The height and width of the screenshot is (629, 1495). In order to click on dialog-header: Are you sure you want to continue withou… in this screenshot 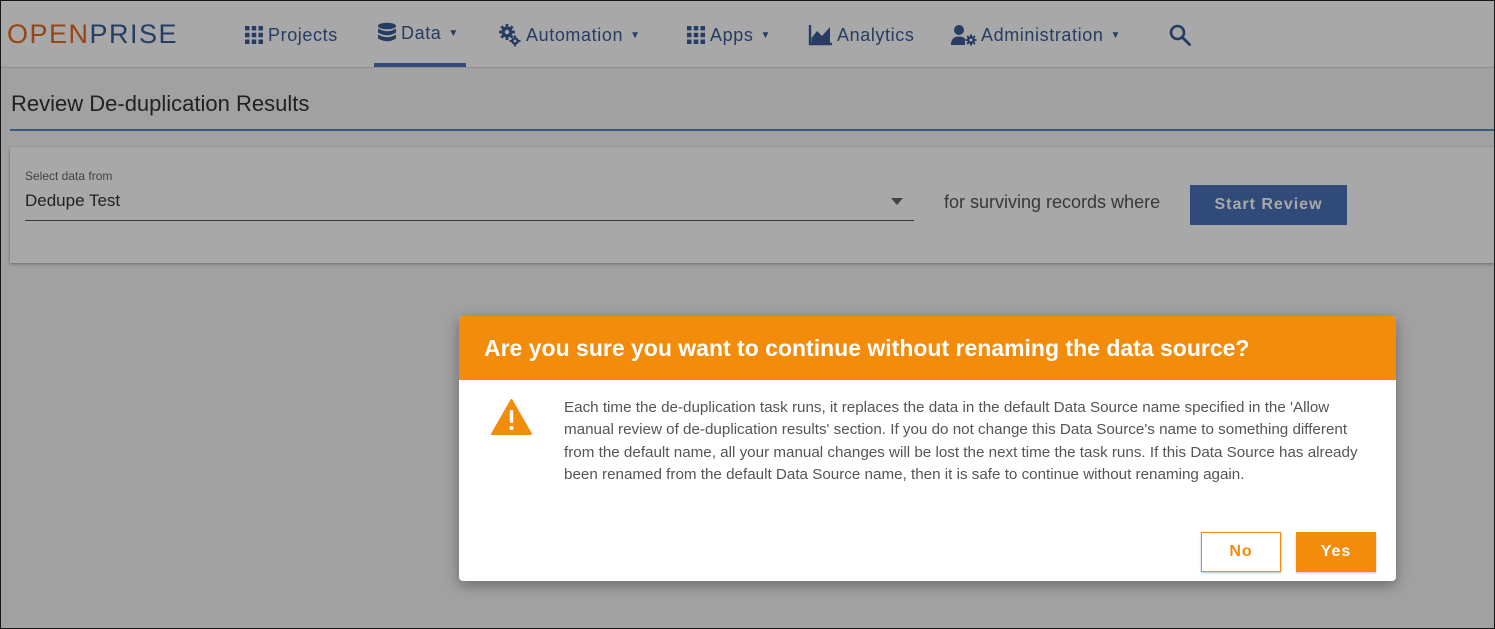, I will do `click(927, 348)`.